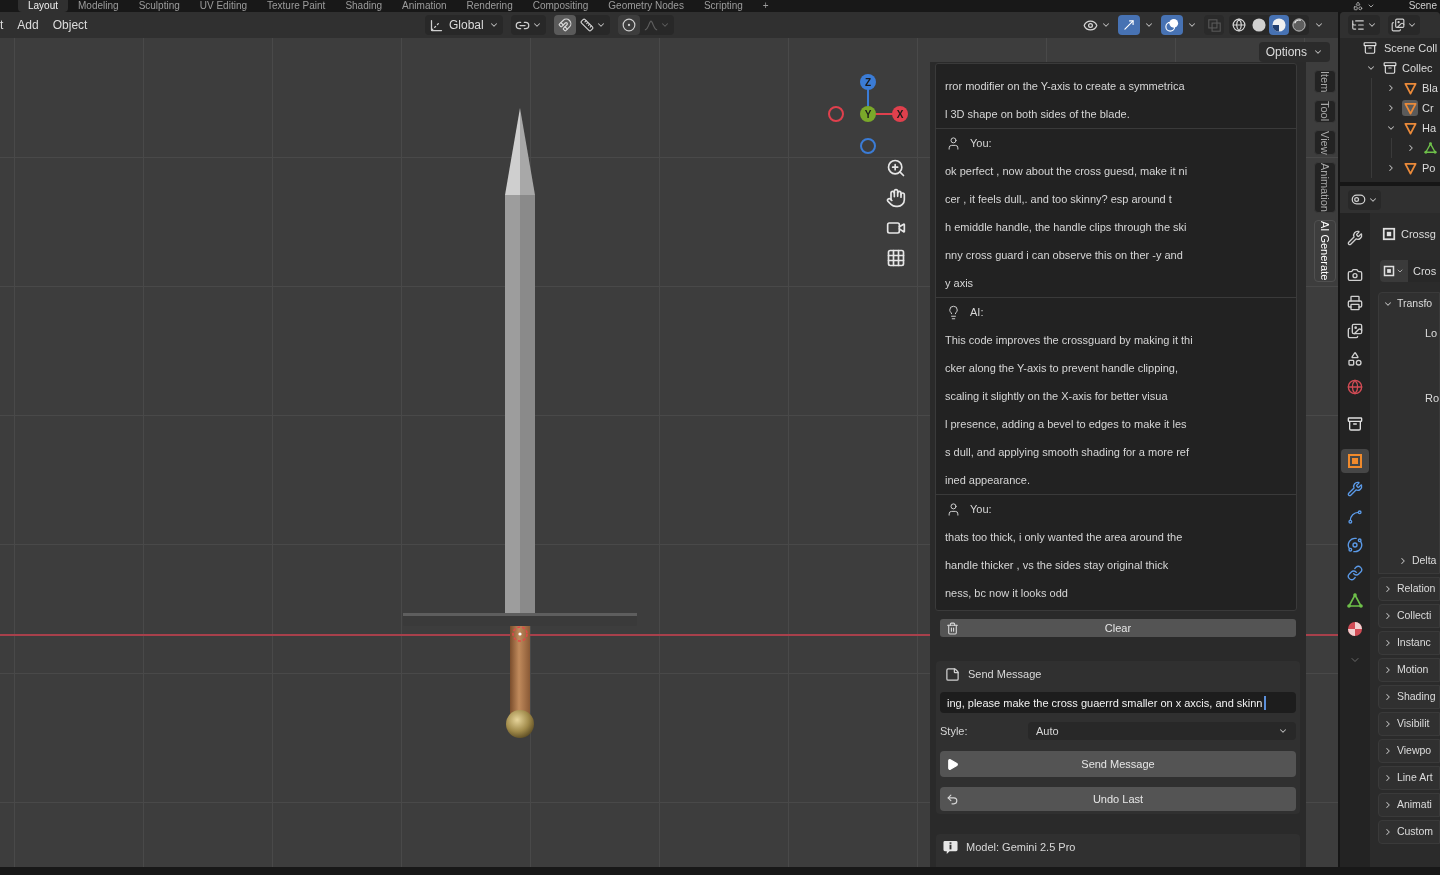  Describe the element at coordinates (1354, 517) in the screenshot. I see `vertex-curve-icon` at that location.